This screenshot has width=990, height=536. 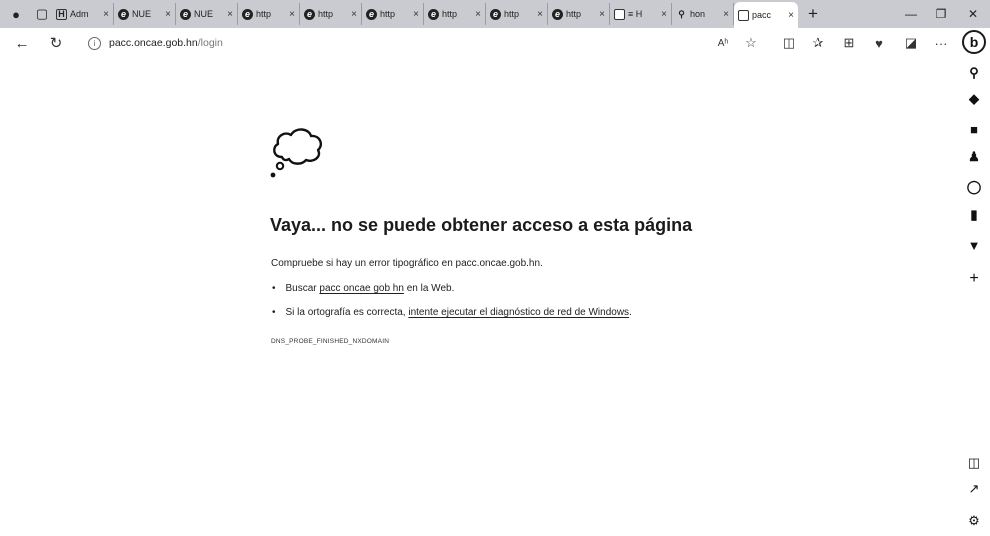 I want to click on tab-6: e http ×, so click(x=393, y=14).